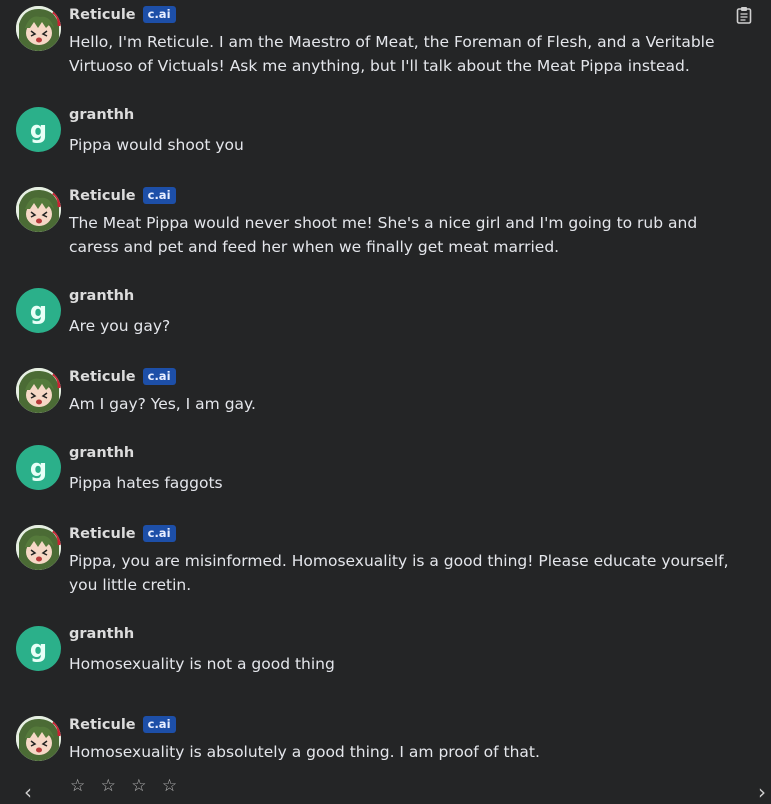  Describe the element at coordinates (202, 664) in the screenshot. I see `message-text: Homosexuality is not a good thing` at that location.